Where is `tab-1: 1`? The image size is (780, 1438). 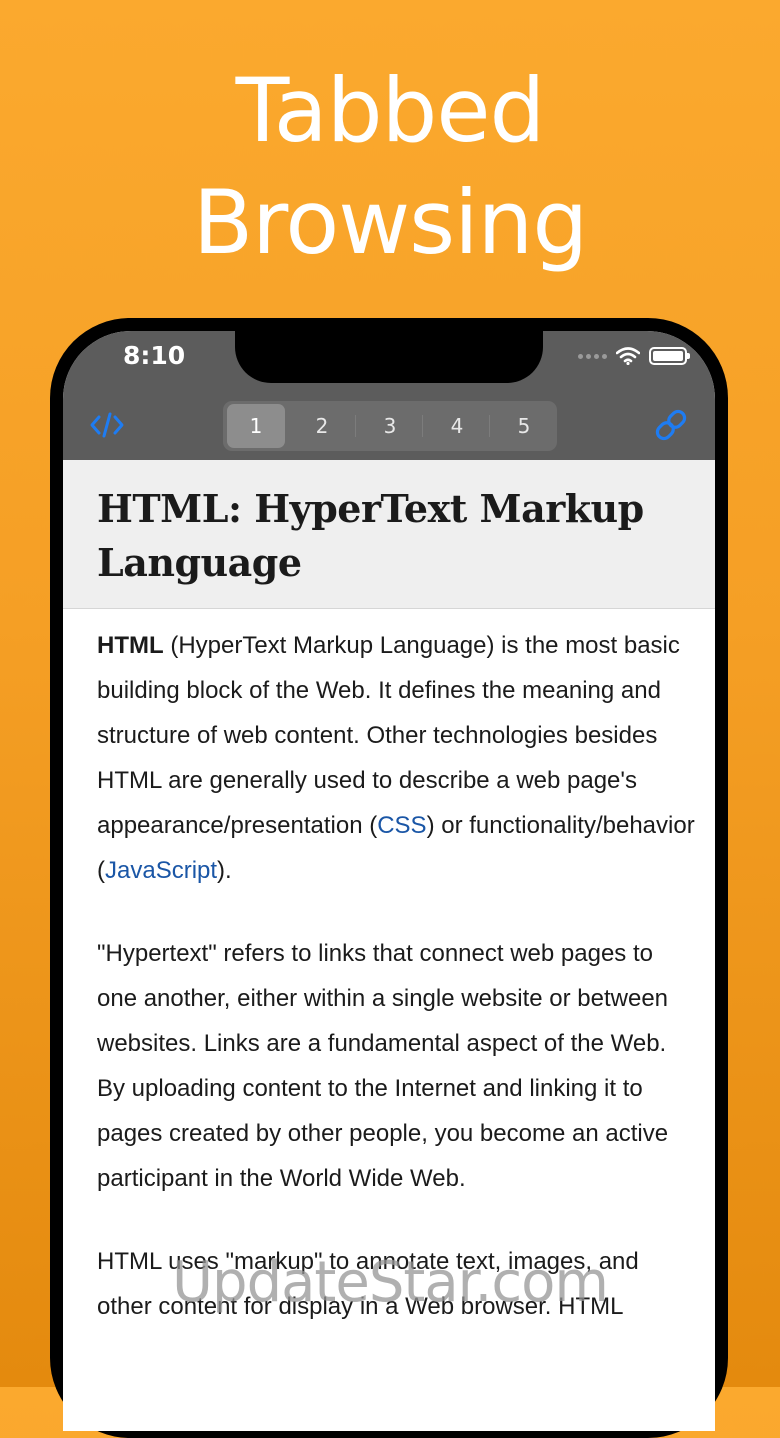 tab-1: 1 is located at coordinates (256, 426).